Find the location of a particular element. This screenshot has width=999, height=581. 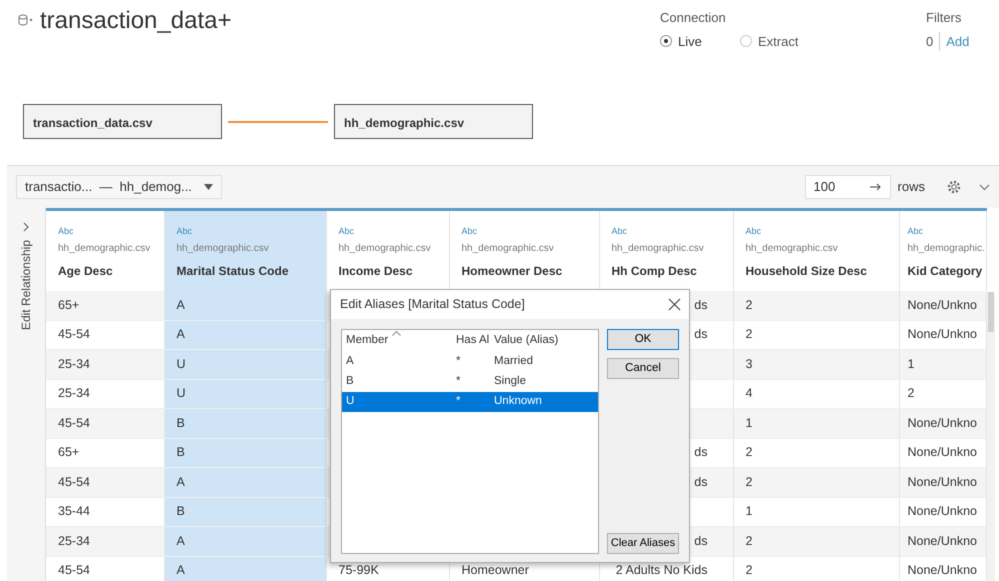

column-name: Marital Status Code is located at coordinates (233, 271).